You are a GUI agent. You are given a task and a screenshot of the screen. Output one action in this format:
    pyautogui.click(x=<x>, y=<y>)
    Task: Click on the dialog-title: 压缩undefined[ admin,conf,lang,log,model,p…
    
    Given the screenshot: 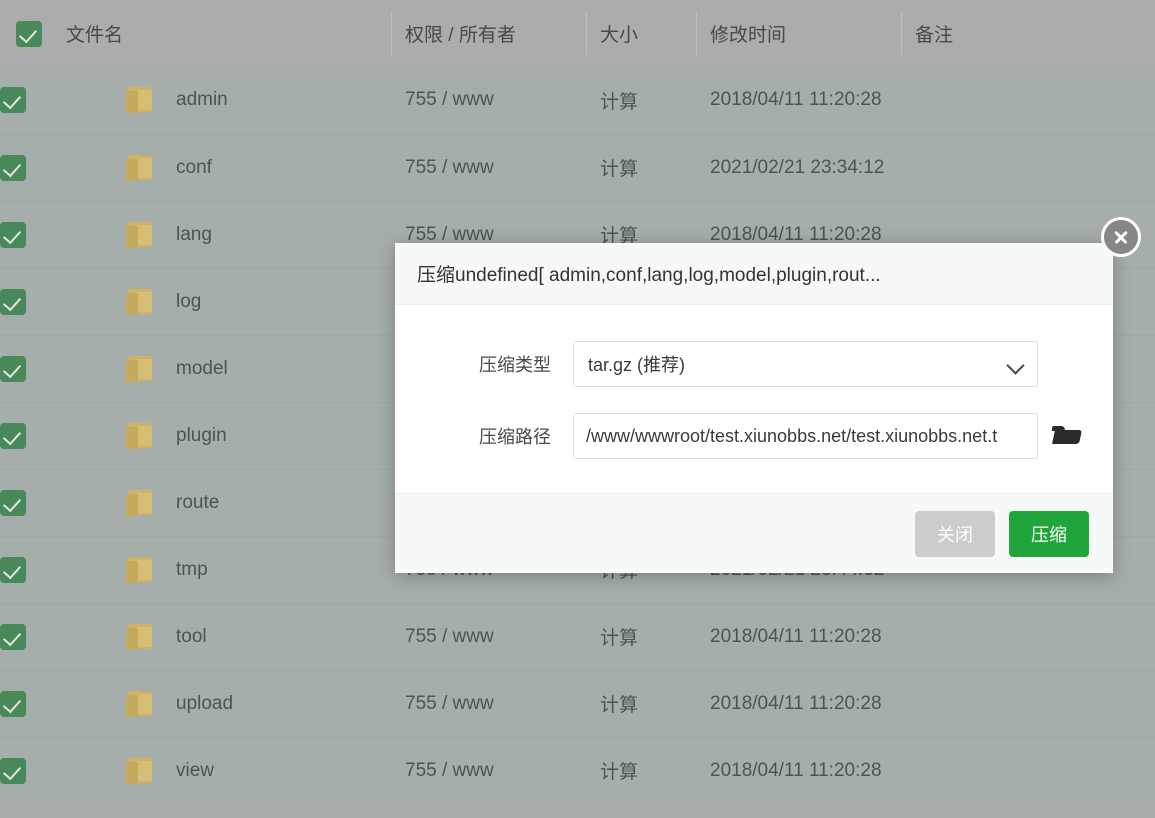 What is the action you would take?
    pyautogui.click(x=649, y=275)
    